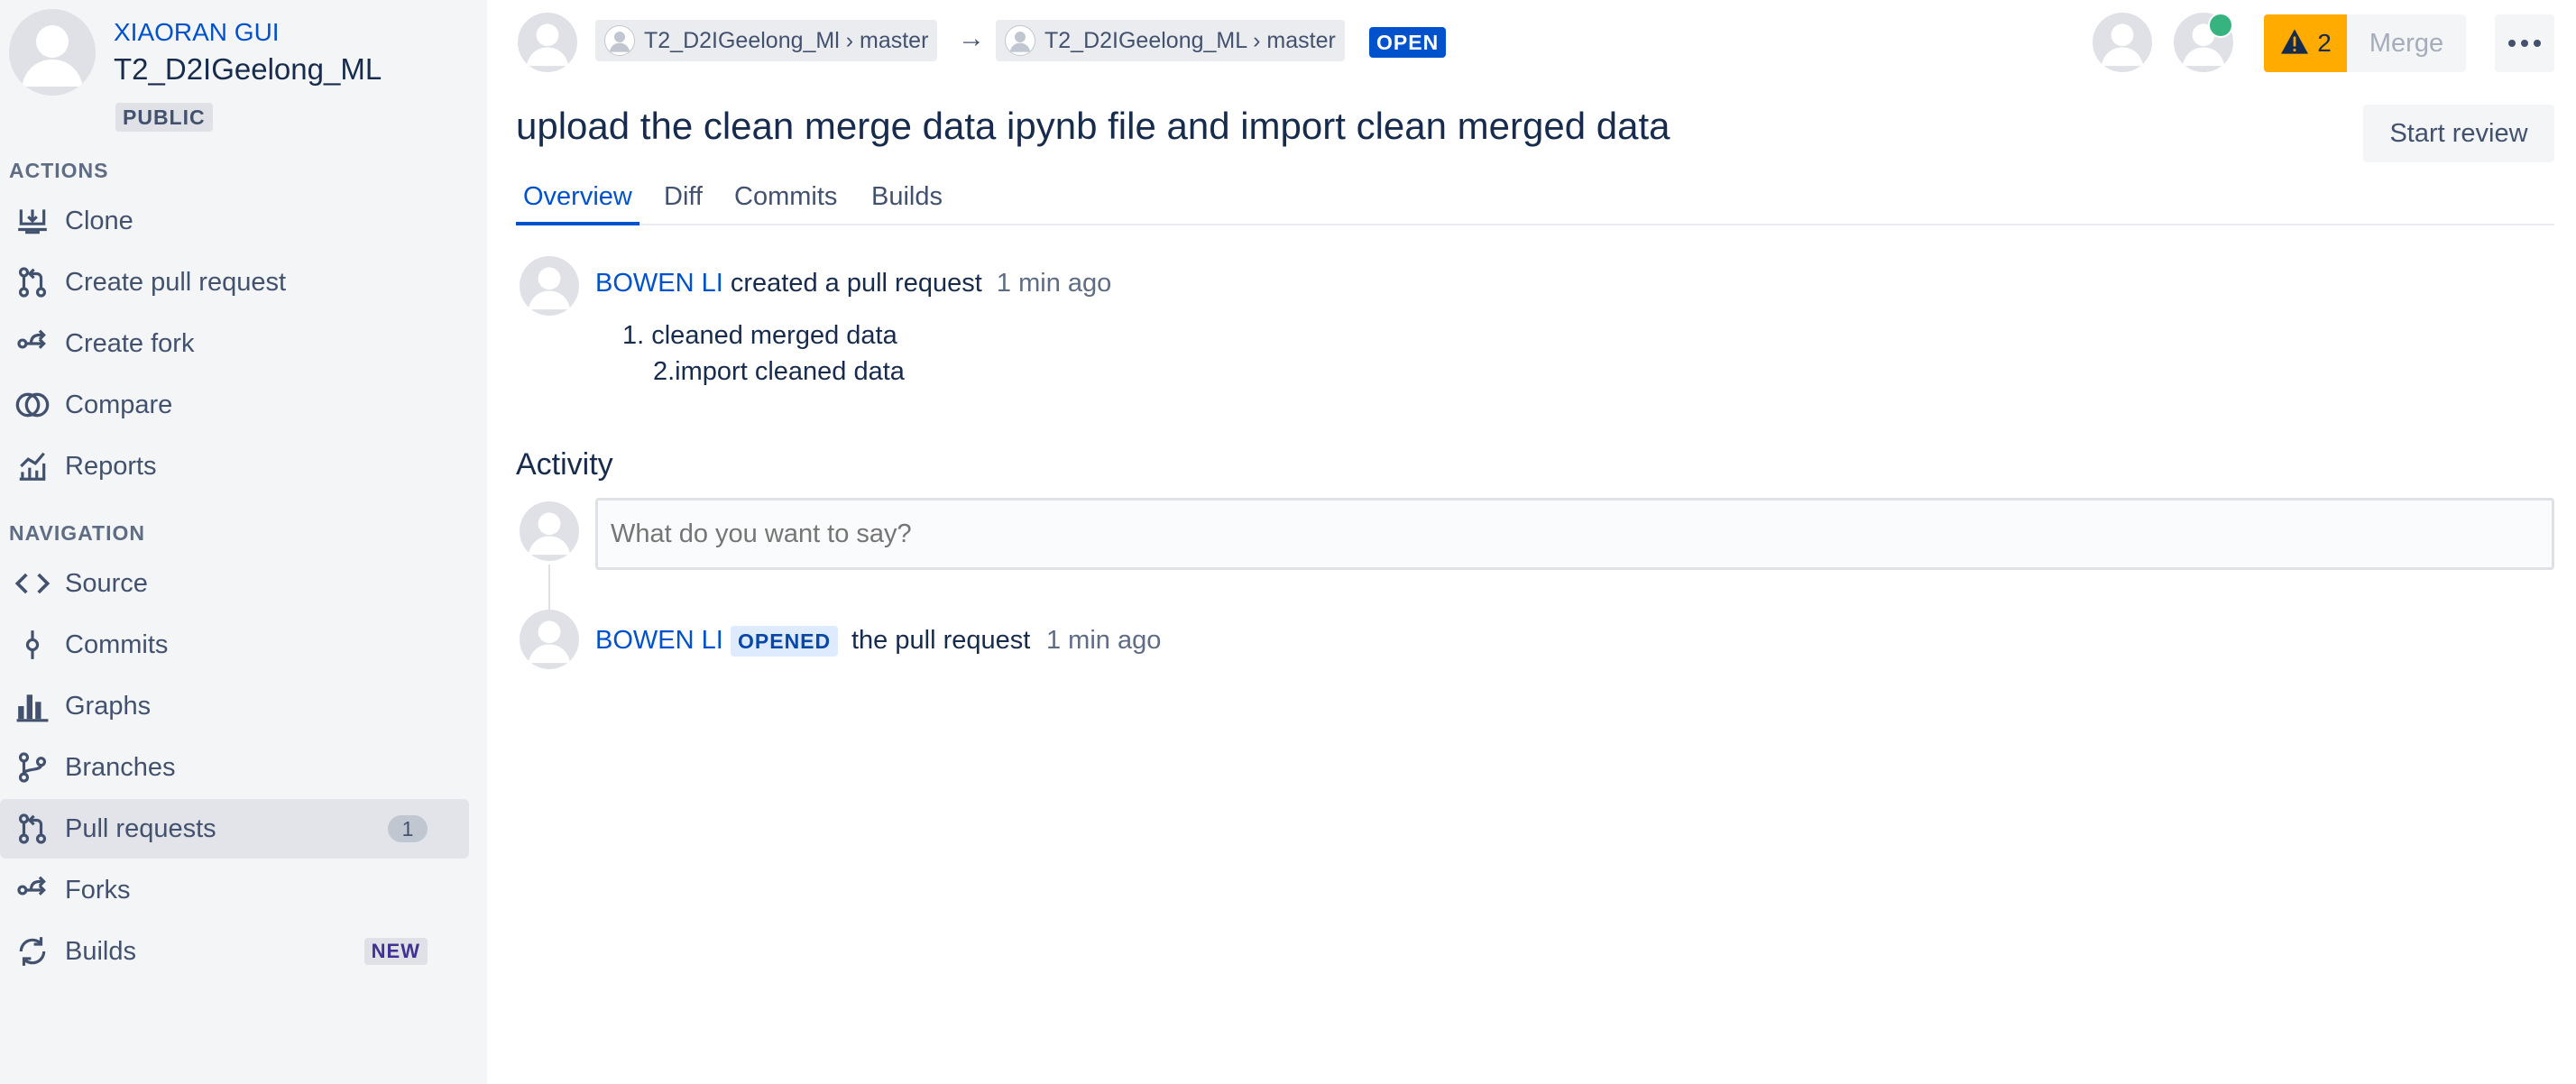 This screenshot has width=2576, height=1084. I want to click on arrow-right-icon: →, so click(971, 38).